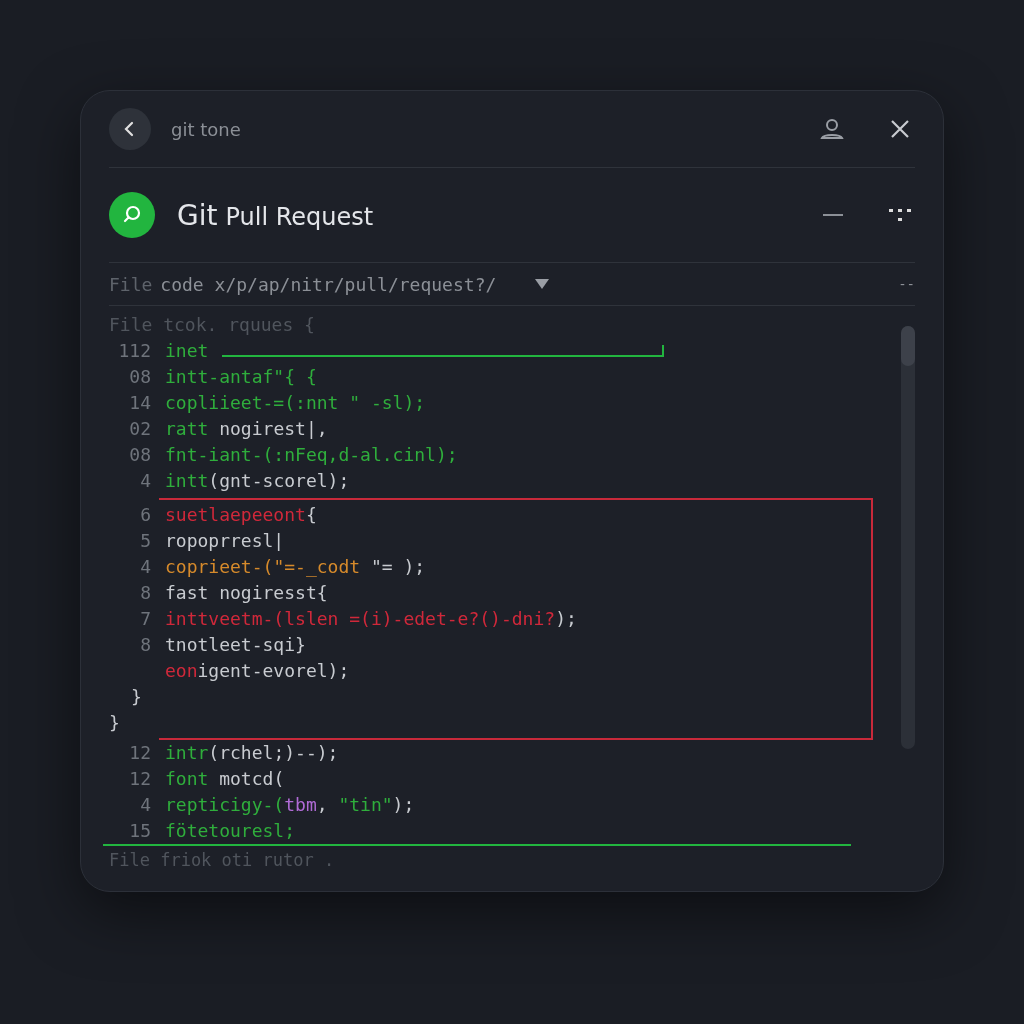 The height and width of the screenshot is (1024, 1024). Describe the element at coordinates (832, 129) in the screenshot. I see `user-icon` at that location.